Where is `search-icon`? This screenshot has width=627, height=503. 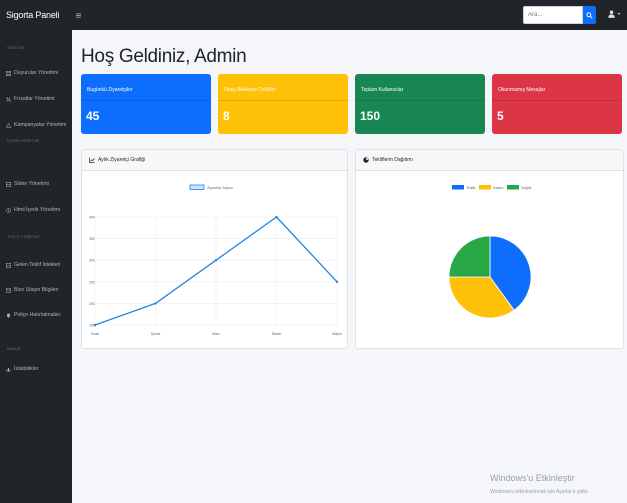
search-icon is located at coordinates (589, 15).